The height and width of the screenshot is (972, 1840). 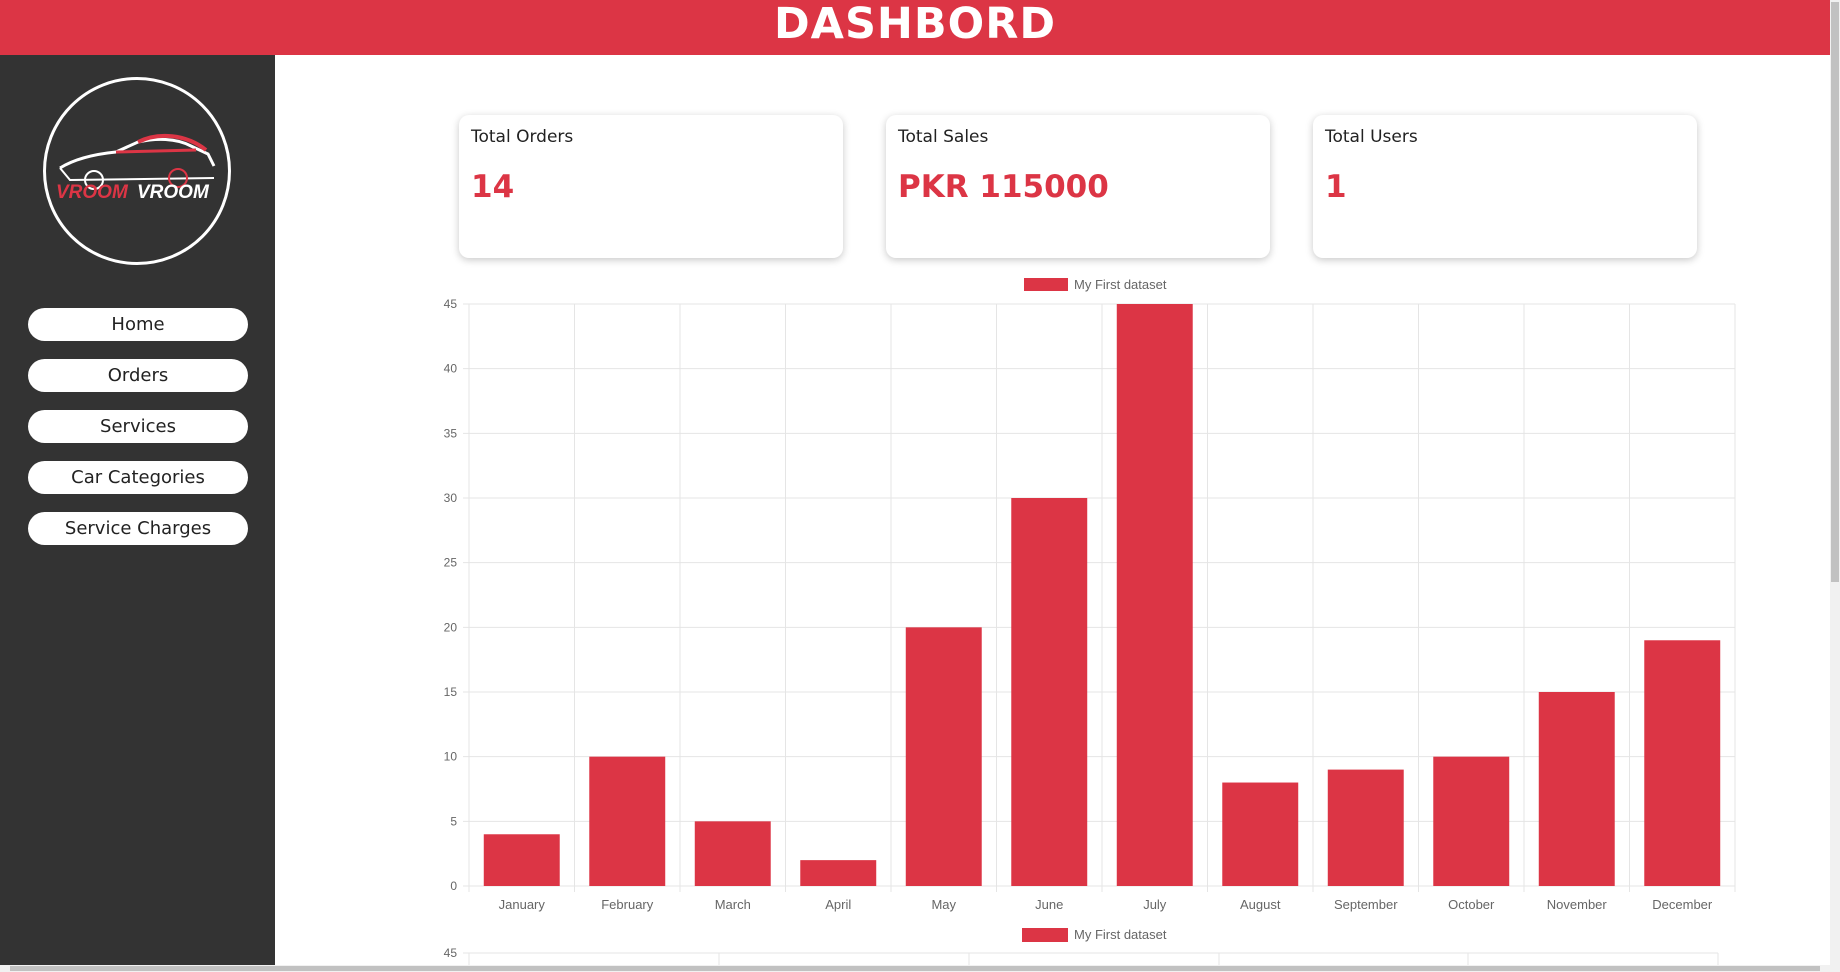 What do you see at coordinates (627, 904) in the screenshot?
I see `x-tick-label: February` at bounding box center [627, 904].